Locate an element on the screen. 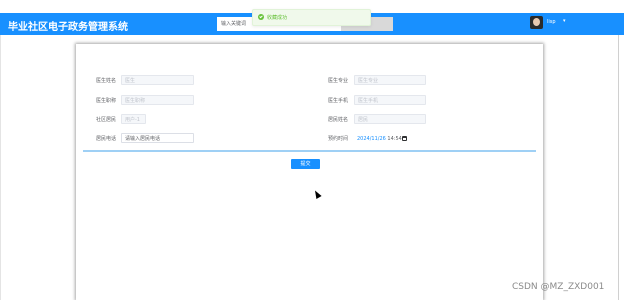  community-label: 社区居民 is located at coordinates (105, 120).